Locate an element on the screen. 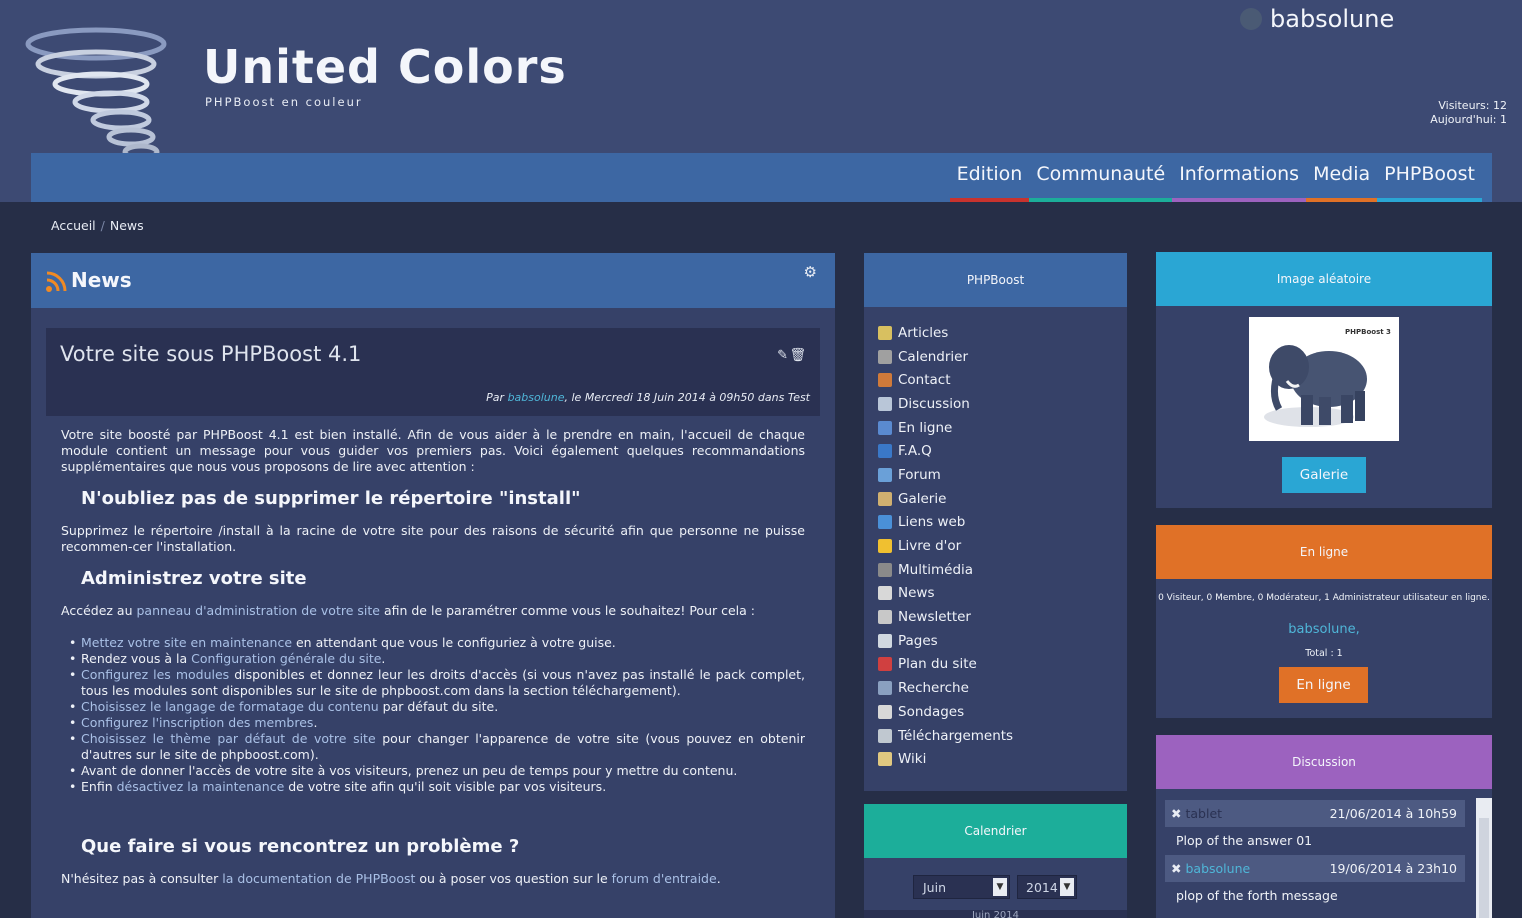  menu-link-label: Livre d'or is located at coordinates (930, 546).